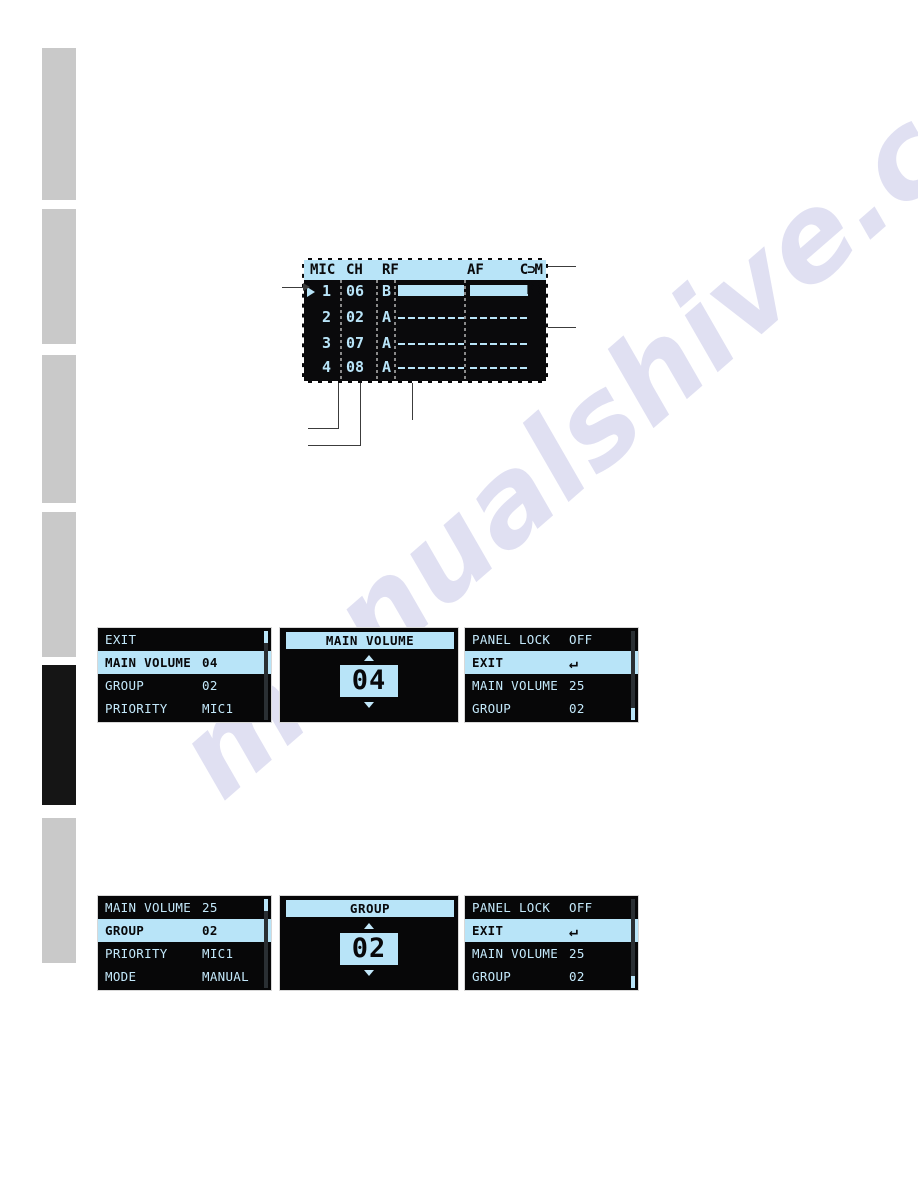 The width and height of the screenshot is (918, 1188). I want to click on row-mic-number: 2, so click(327, 317).